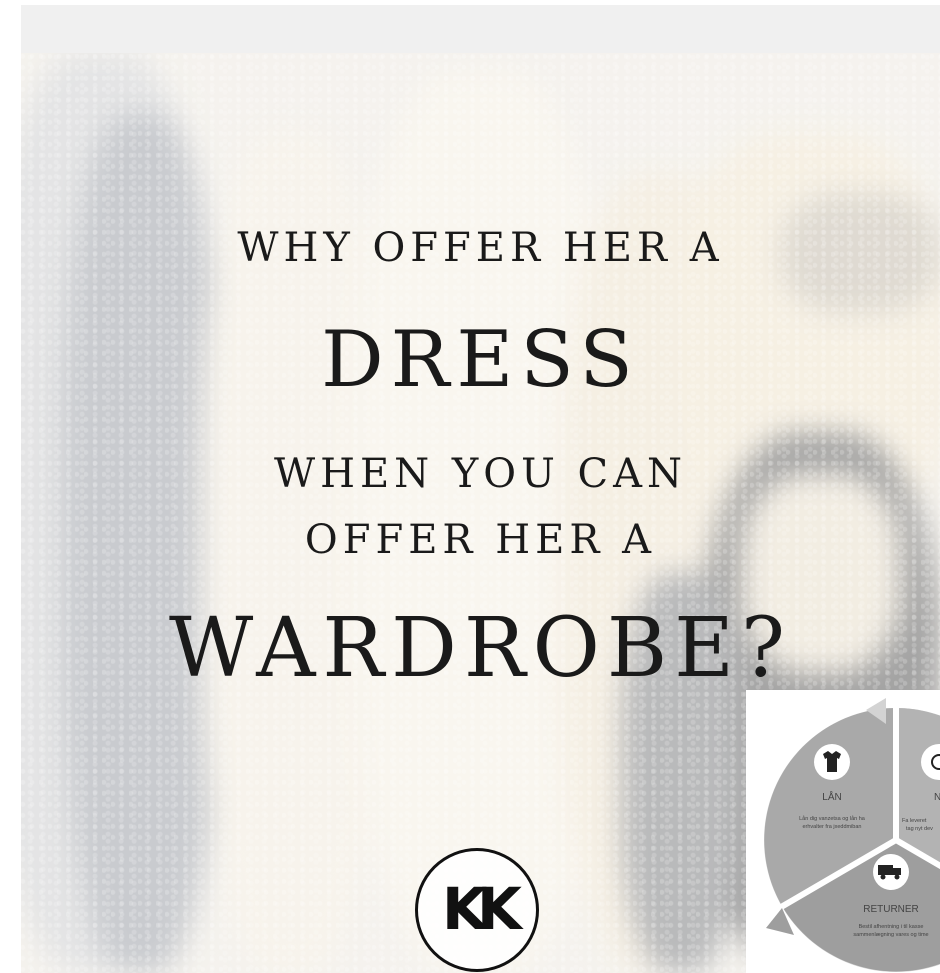 This screenshot has height=973, width=940. Describe the element at coordinates (937, 797) in the screenshot. I see `segment-label: N` at that location.